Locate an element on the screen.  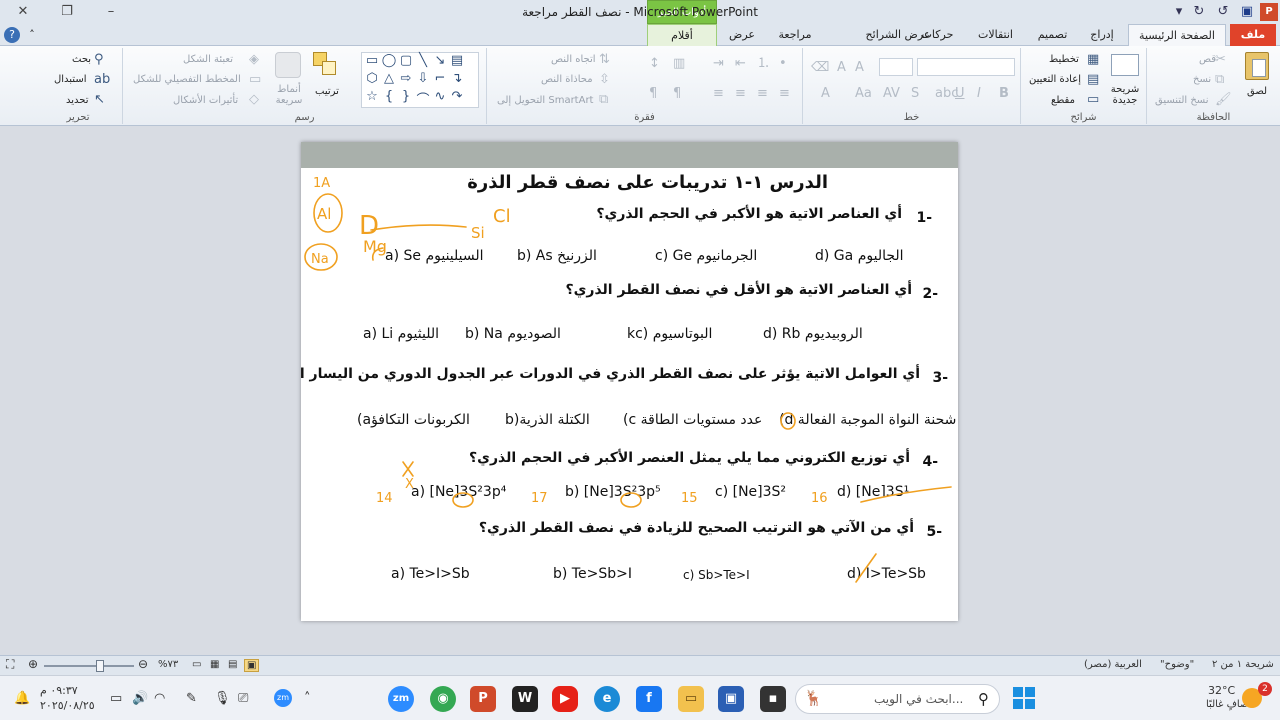
chrome-icon: ◉ is located at coordinates (443, 699).